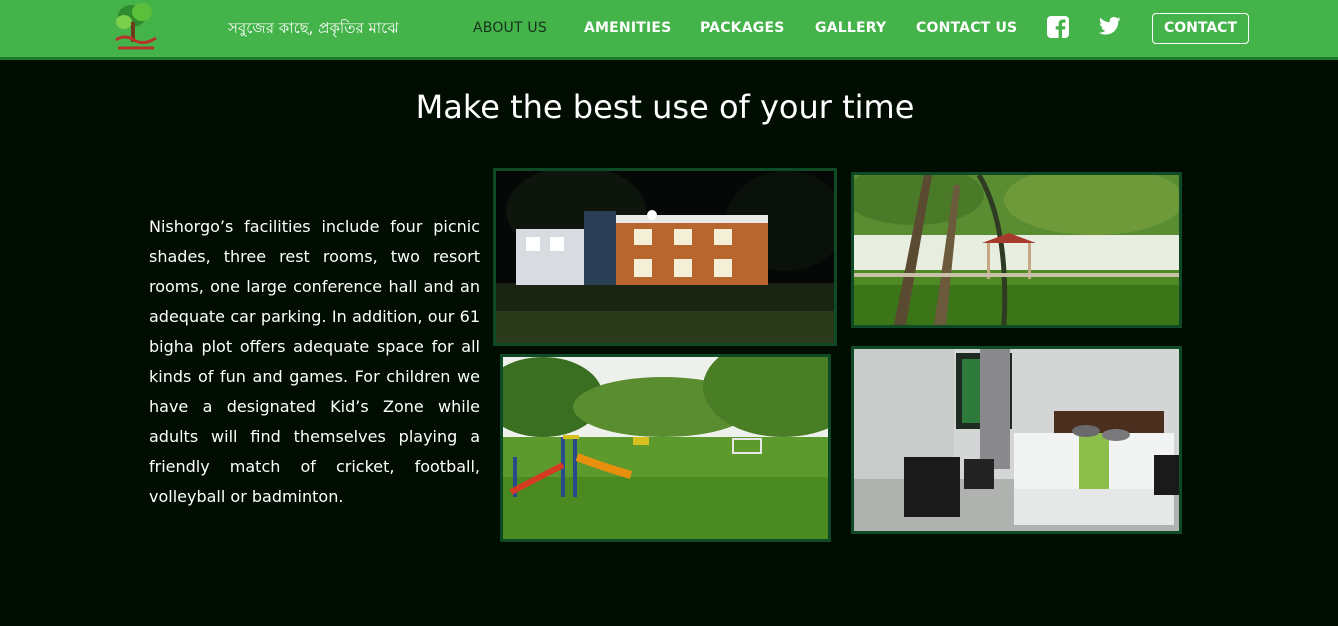 The width and height of the screenshot is (1338, 626). What do you see at coordinates (1058, 27) in the screenshot?
I see `facebook-icon` at bounding box center [1058, 27].